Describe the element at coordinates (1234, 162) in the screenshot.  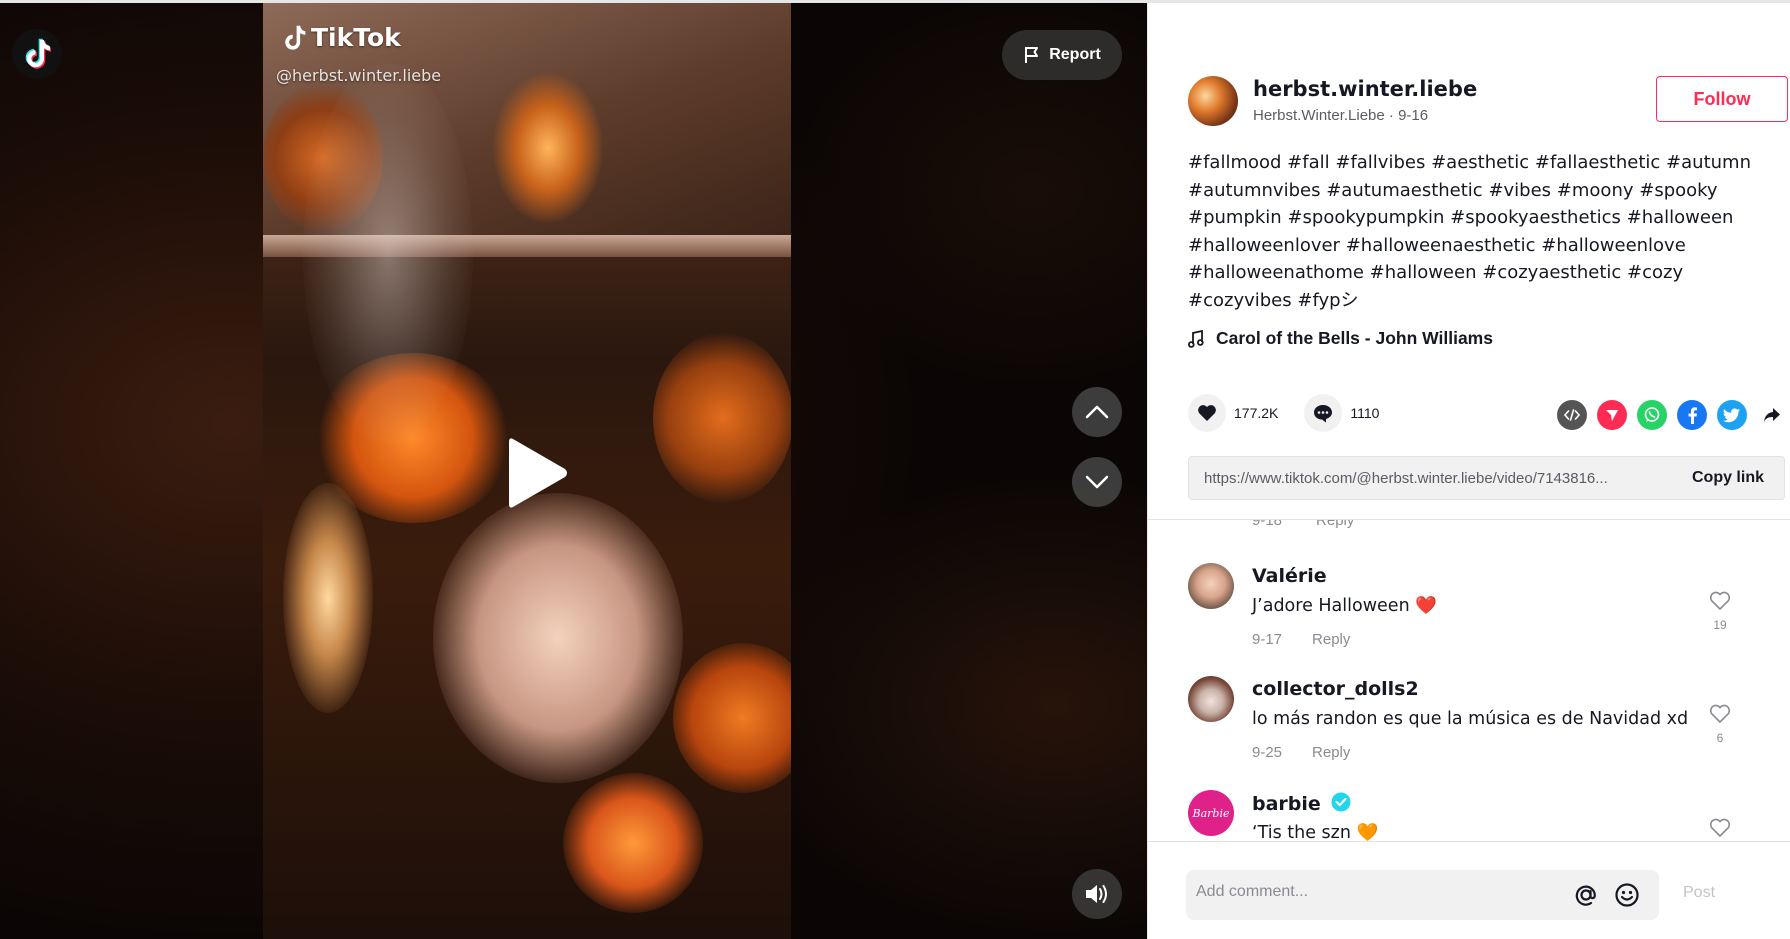
I see `hashtag-link: #fallmood` at that location.